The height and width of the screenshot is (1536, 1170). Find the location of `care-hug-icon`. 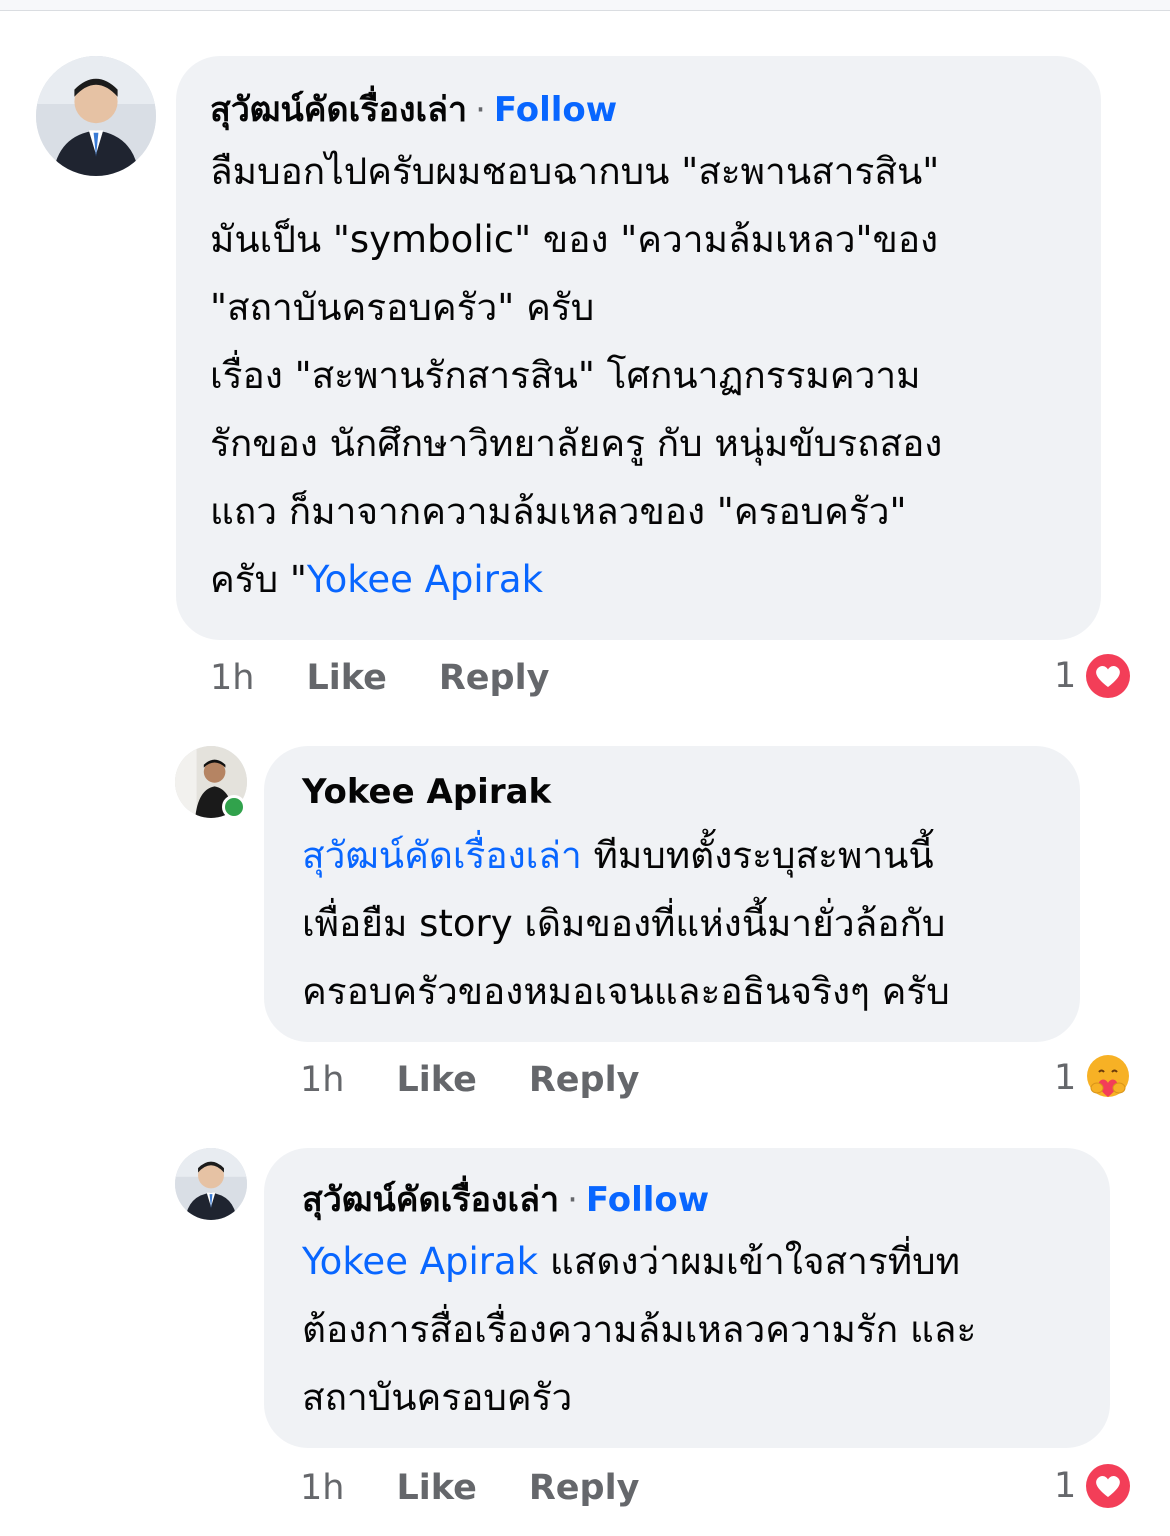

care-hug-icon is located at coordinates (1108, 1078).